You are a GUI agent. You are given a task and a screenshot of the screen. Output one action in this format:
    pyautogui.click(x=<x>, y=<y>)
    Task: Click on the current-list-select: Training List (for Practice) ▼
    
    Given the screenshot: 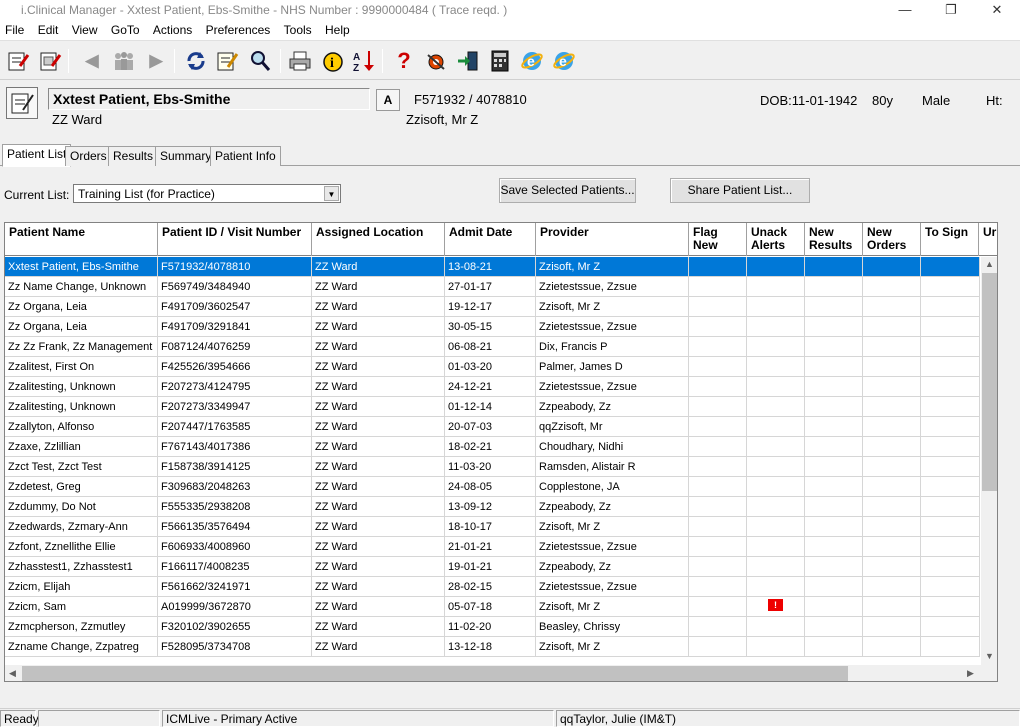 What is the action you would take?
    pyautogui.click(x=207, y=193)
    